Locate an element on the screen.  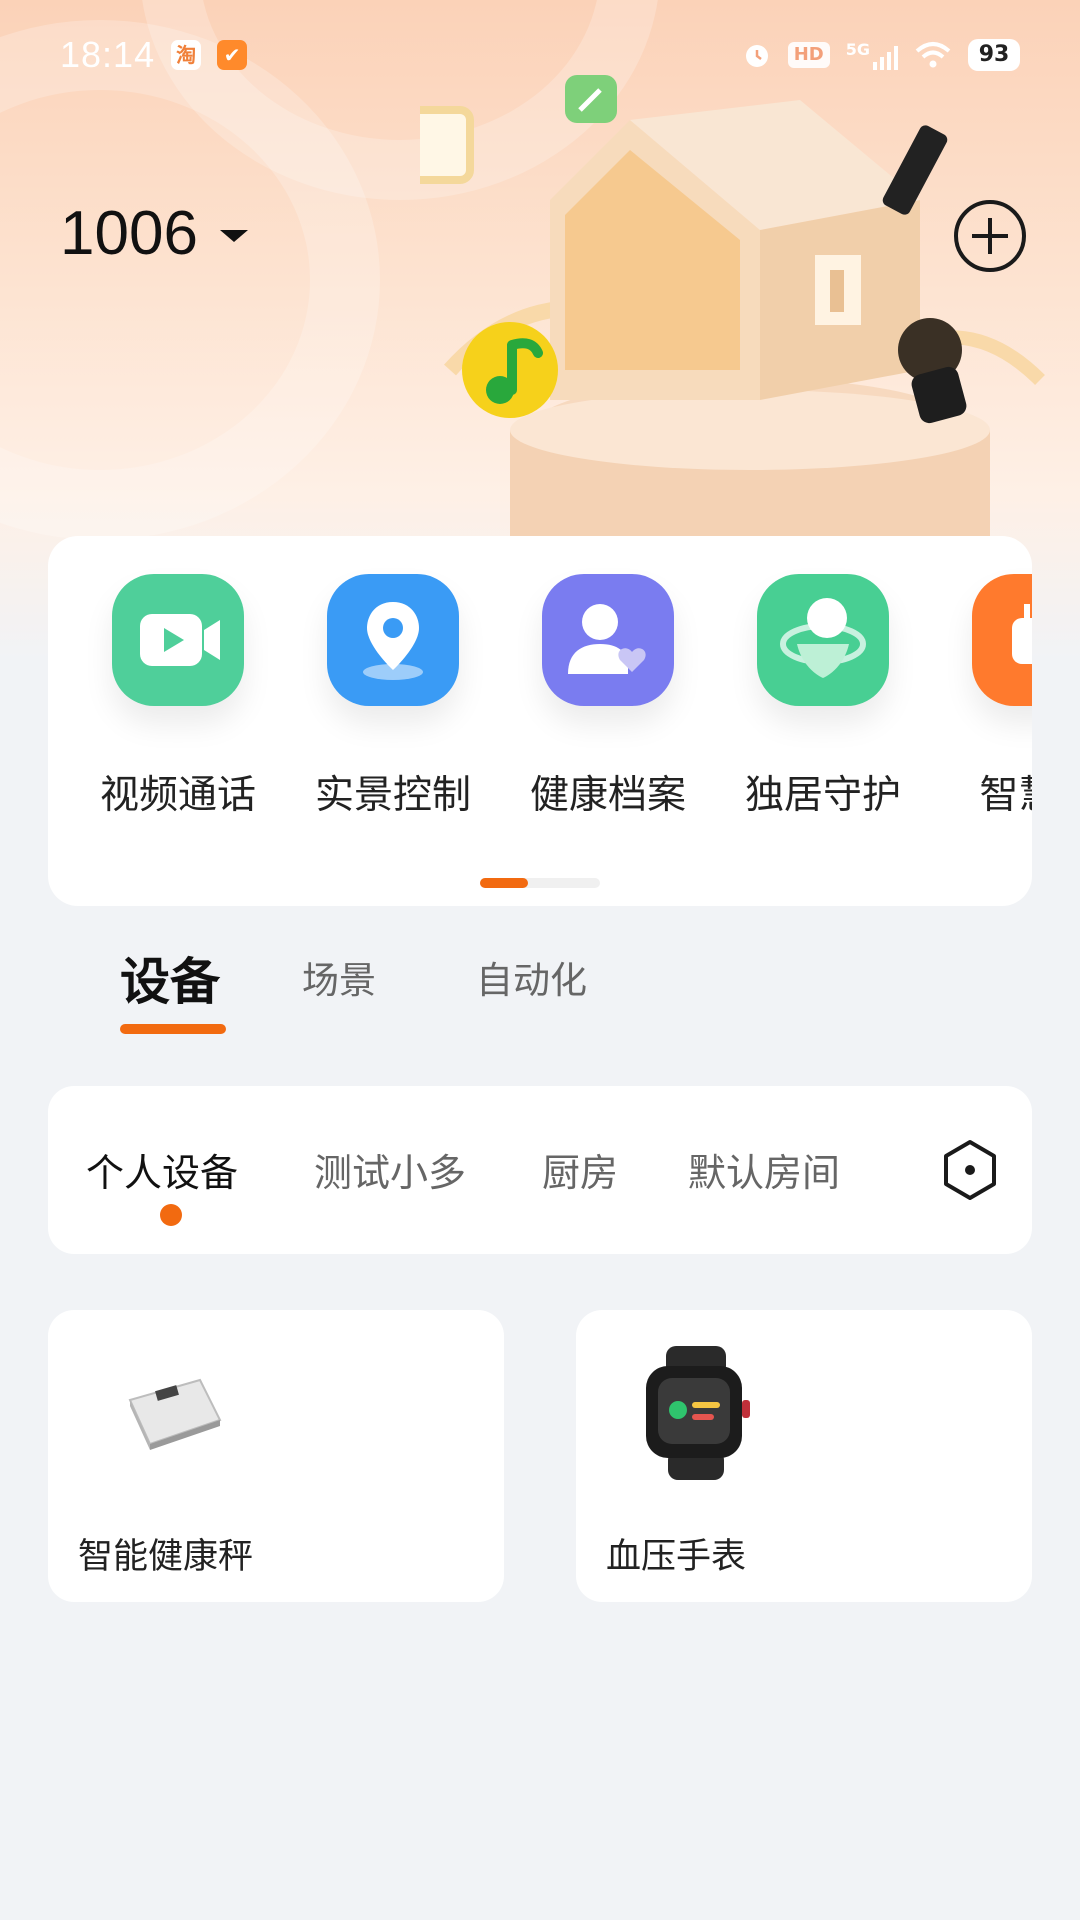
shortcut-health-profile: 健康档案 is located at coordinates (608, 697).